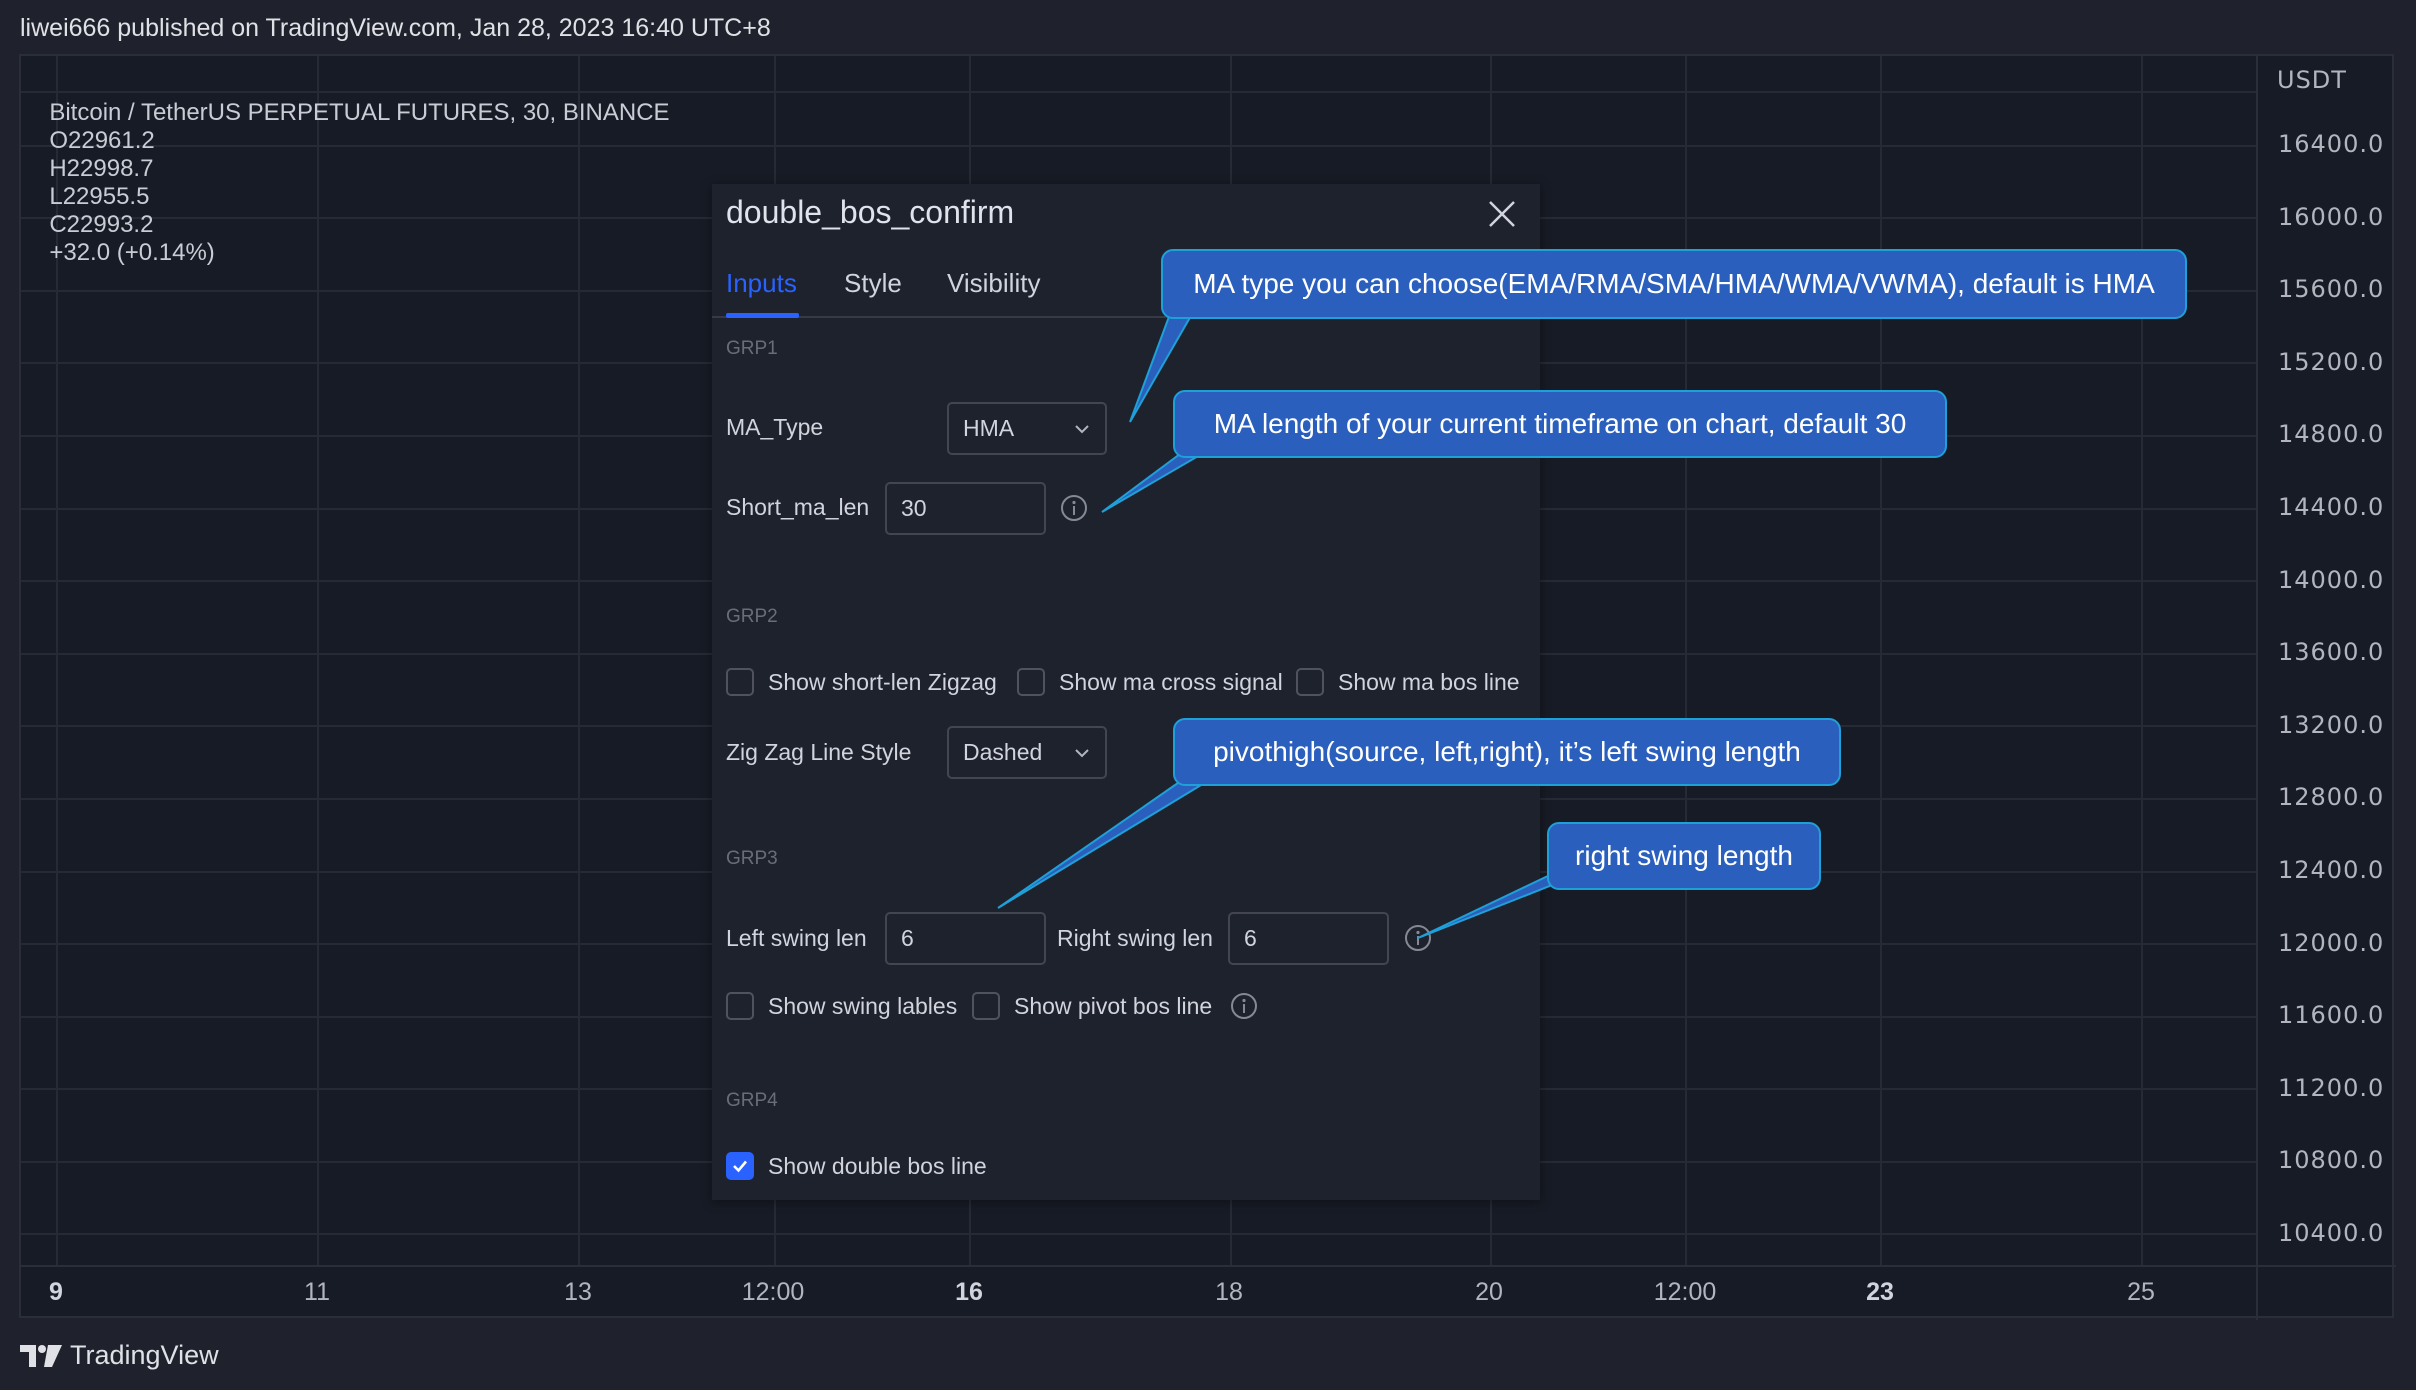 This screenshot has height=1390, width=2416. Describe the element at coordinates (740, 682) in the screenshot. I see `show-short-len-zigzag-checkbox` at that location.